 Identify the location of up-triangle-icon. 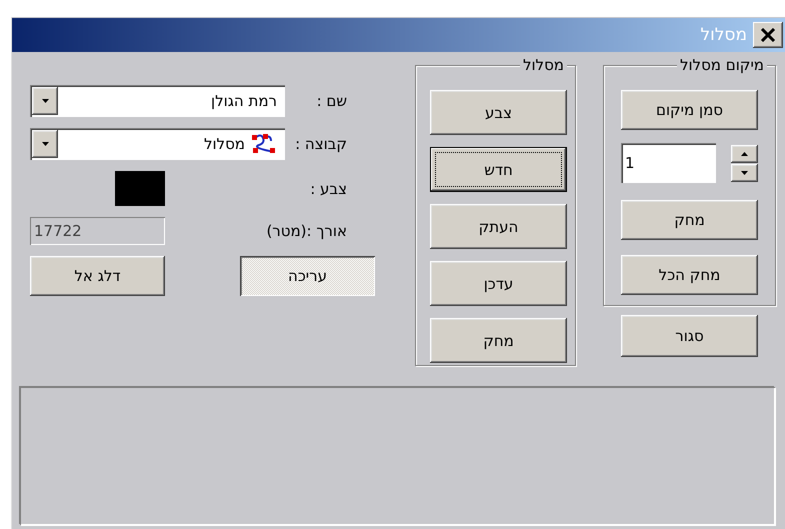
(744, 154).